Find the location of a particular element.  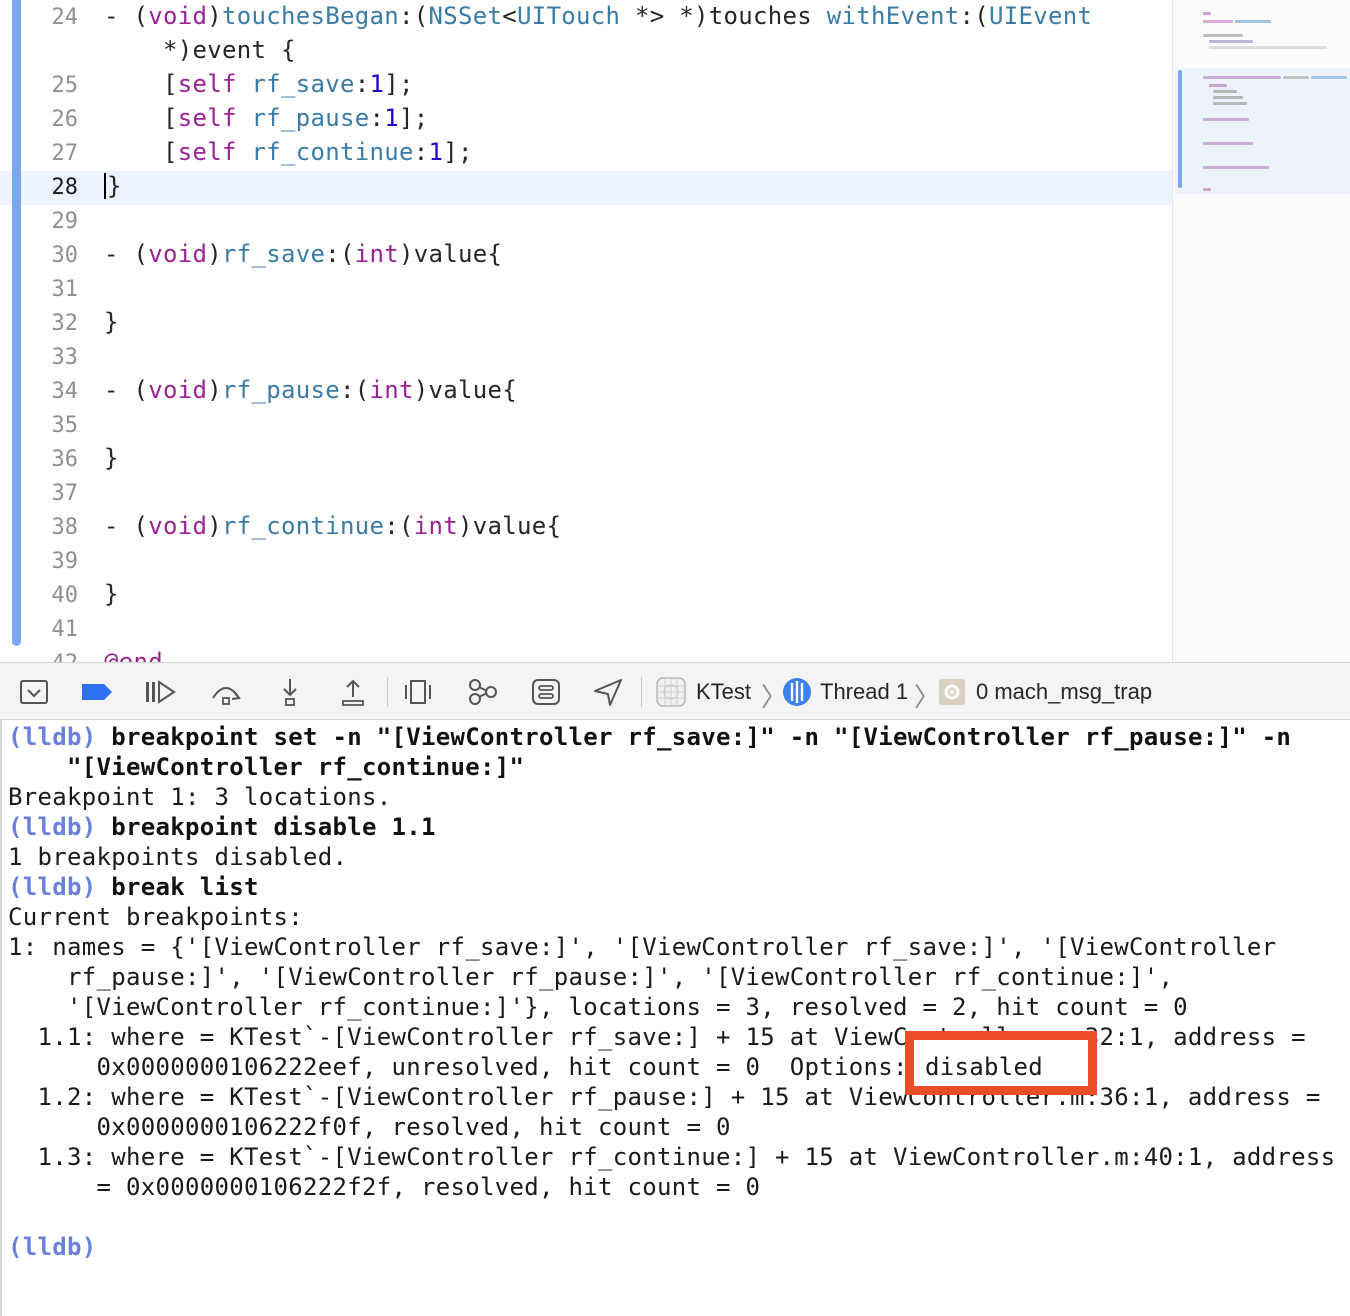

code-token: : is located at coordinates (421, 152).